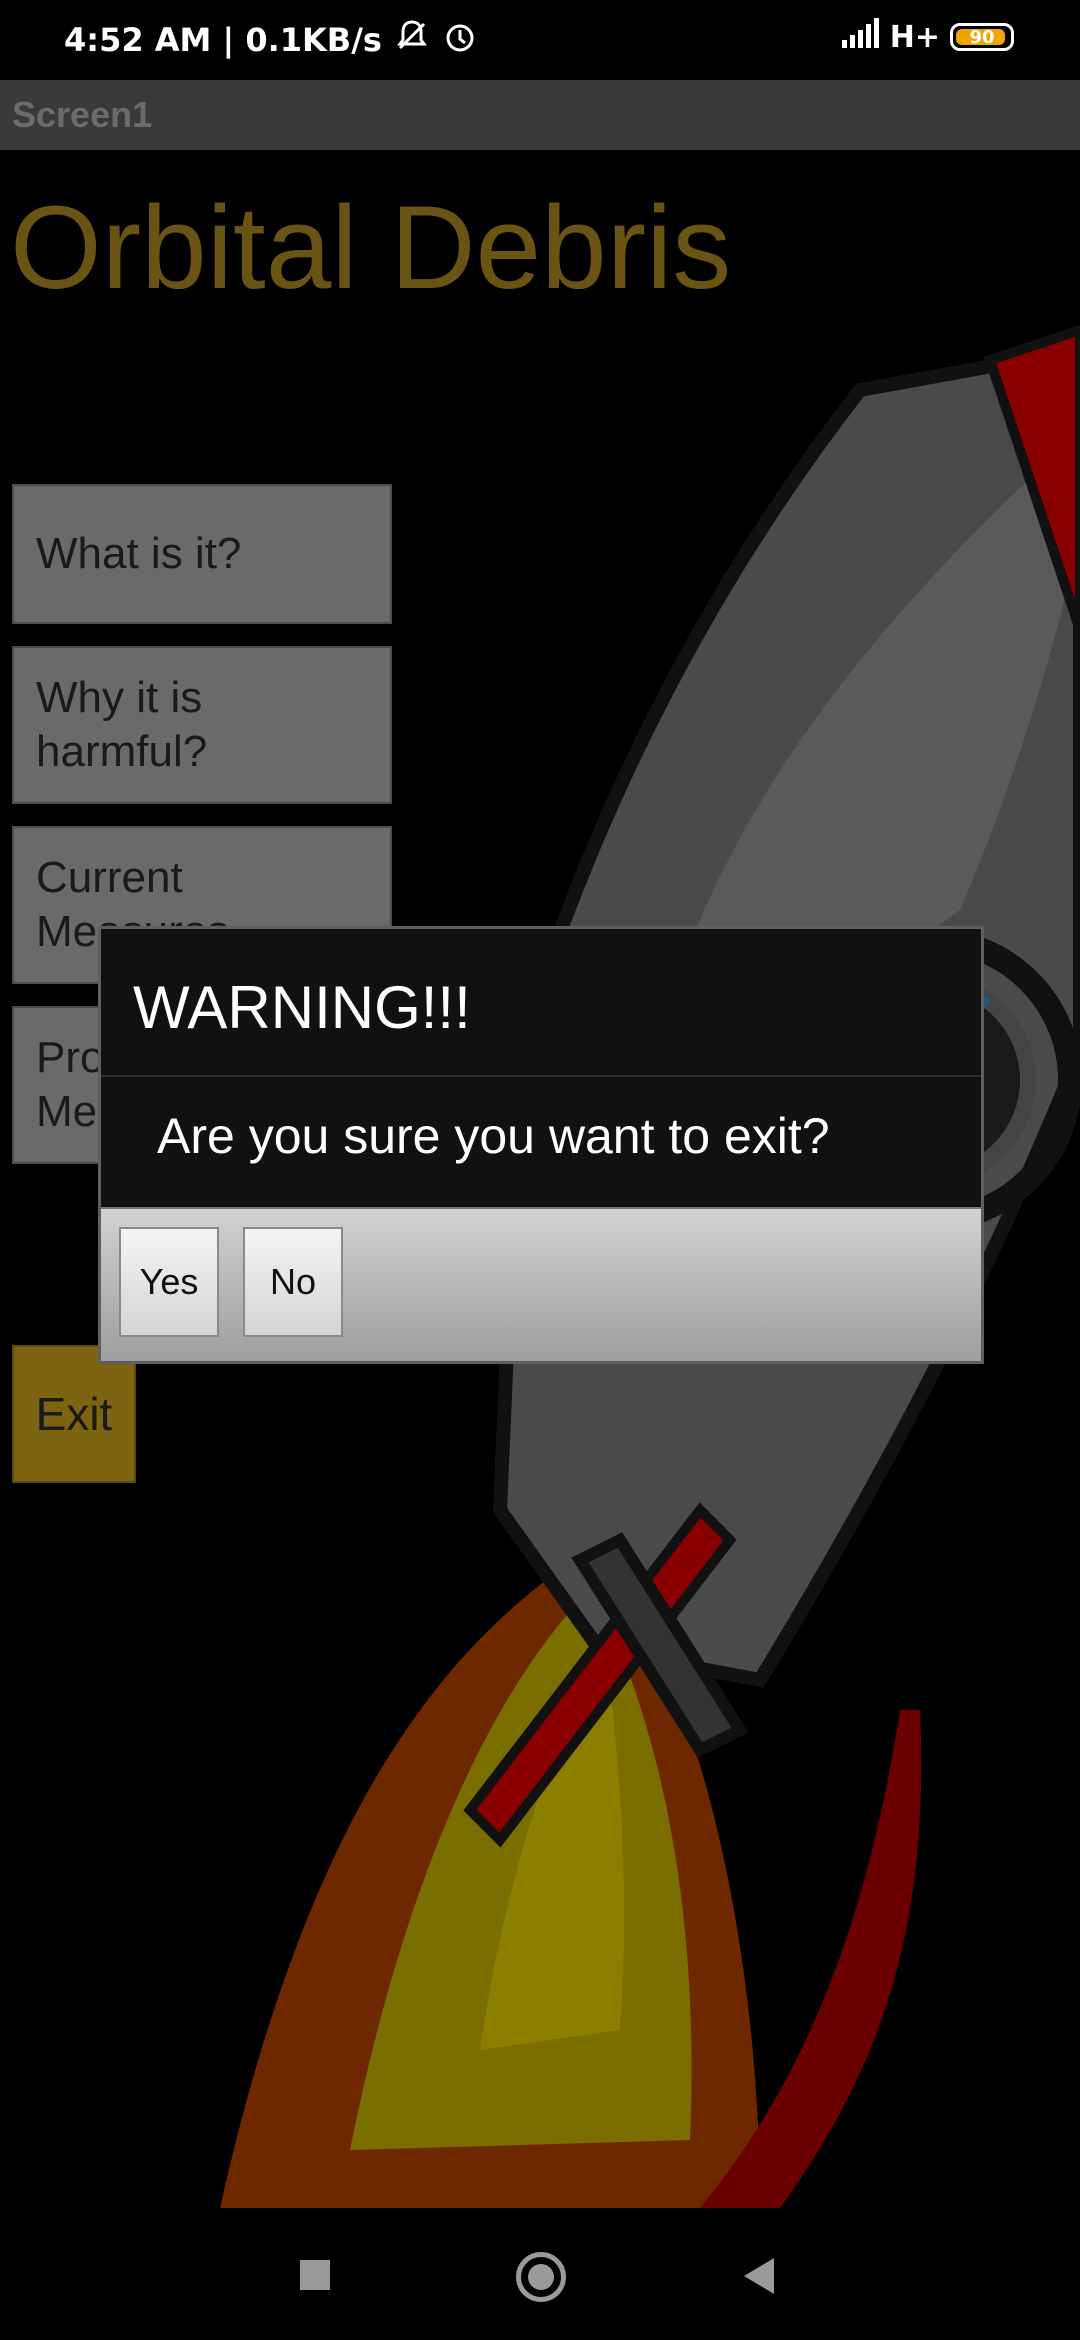  Describe the element at coordinates (759, 2276) in the screenshot. I see `back-icon` at that location.